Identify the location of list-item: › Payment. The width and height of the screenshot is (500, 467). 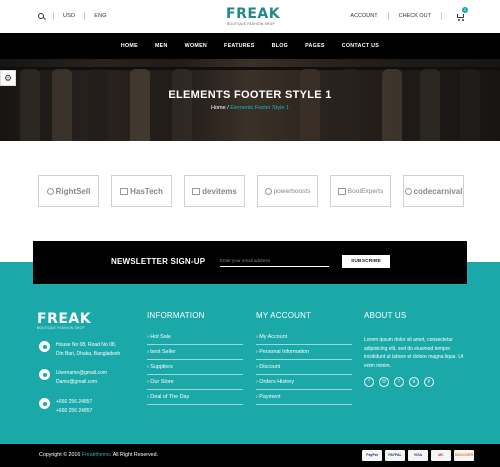
(304, 397).